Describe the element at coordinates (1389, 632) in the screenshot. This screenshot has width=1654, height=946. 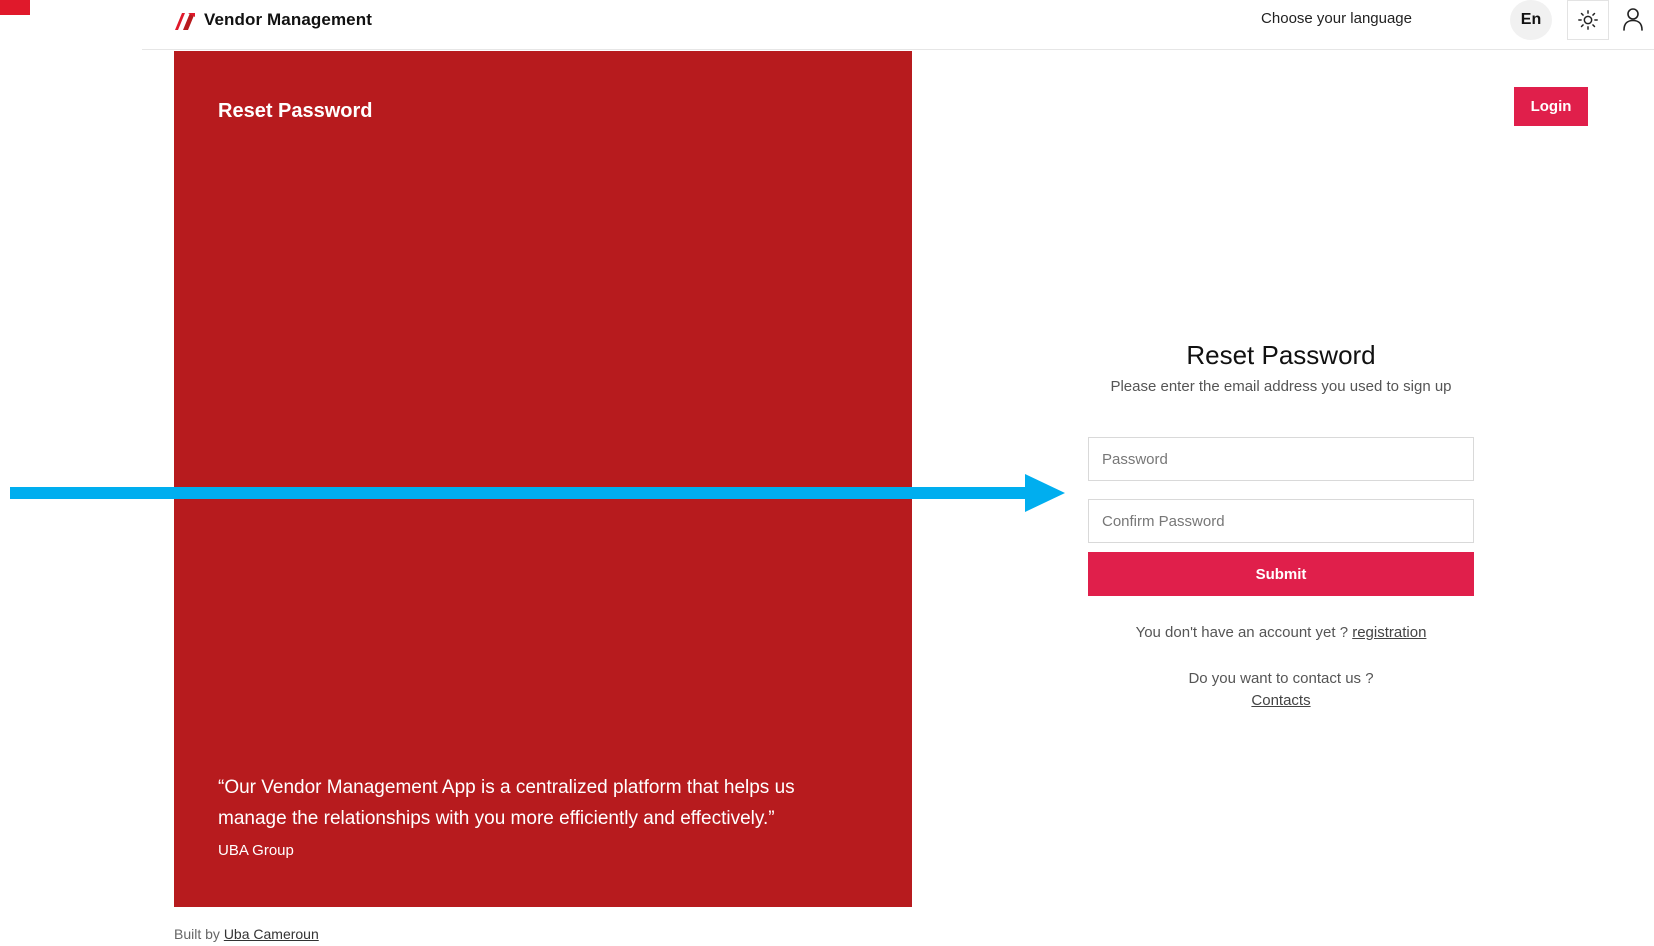
I see `registration-link: registration` at that location.